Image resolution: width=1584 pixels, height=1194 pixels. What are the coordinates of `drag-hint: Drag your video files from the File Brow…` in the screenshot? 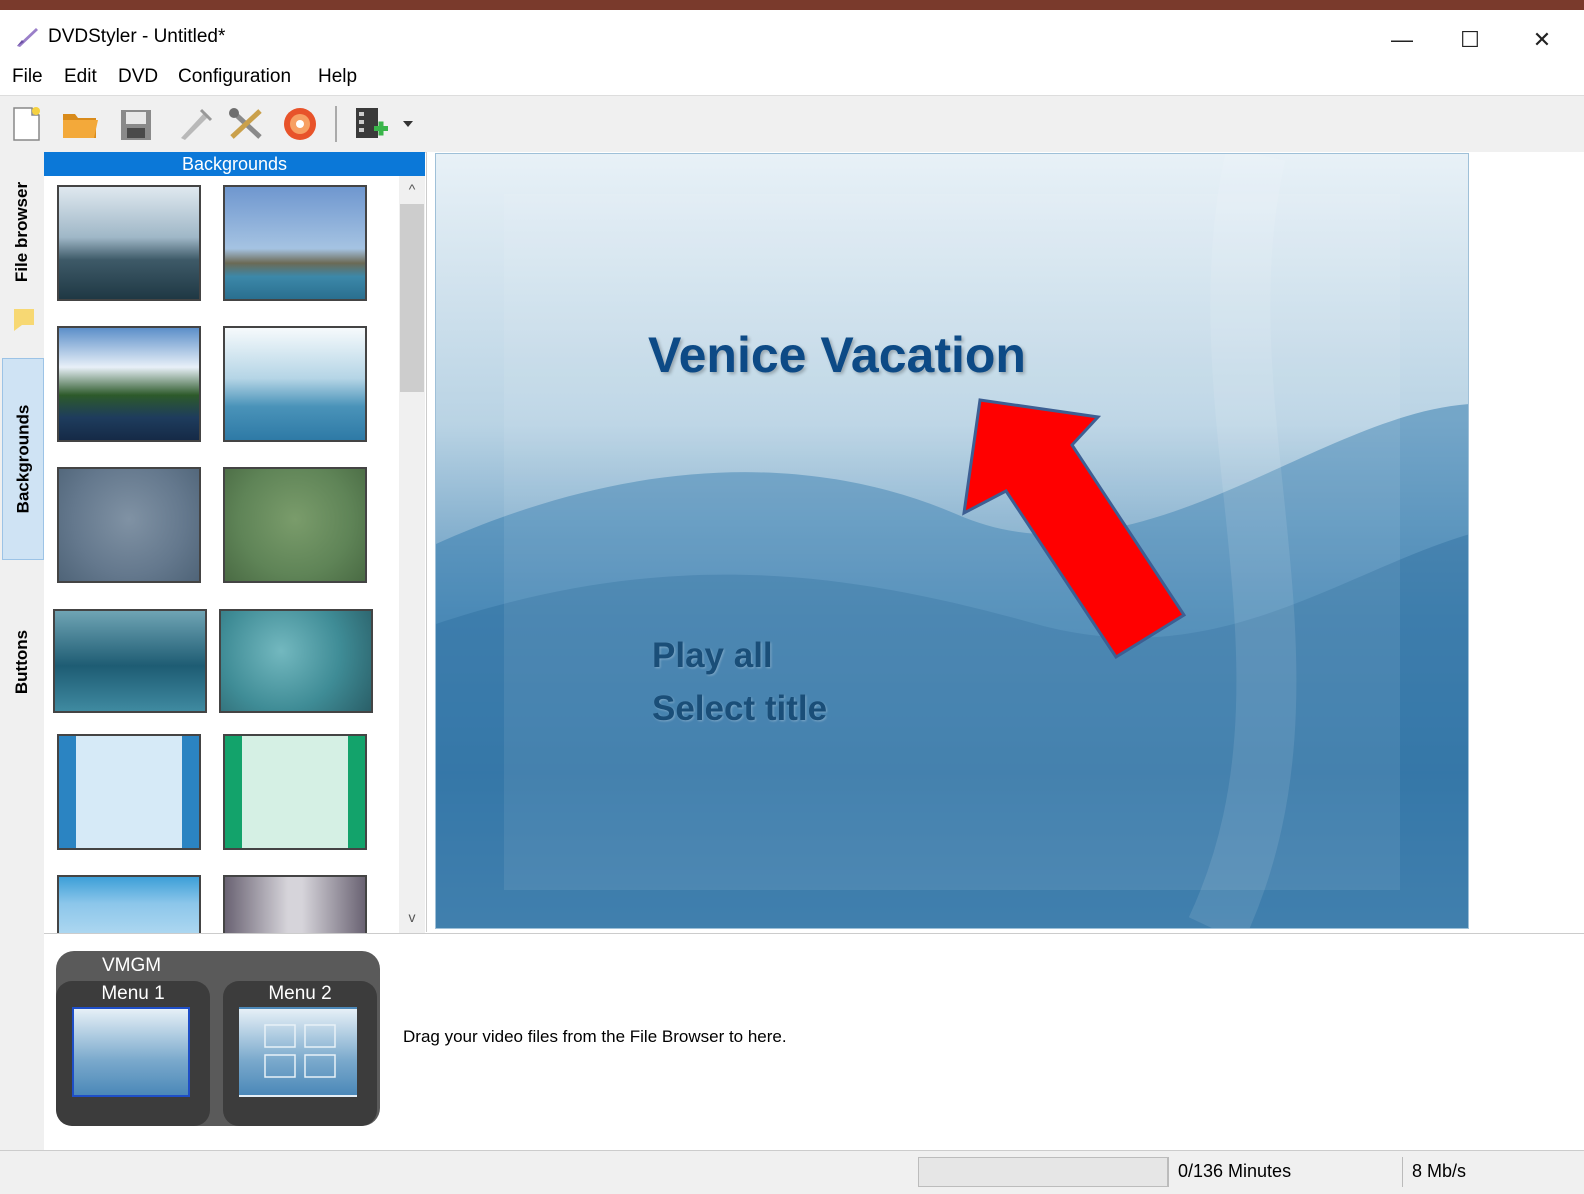 It's located at (595, 1036).